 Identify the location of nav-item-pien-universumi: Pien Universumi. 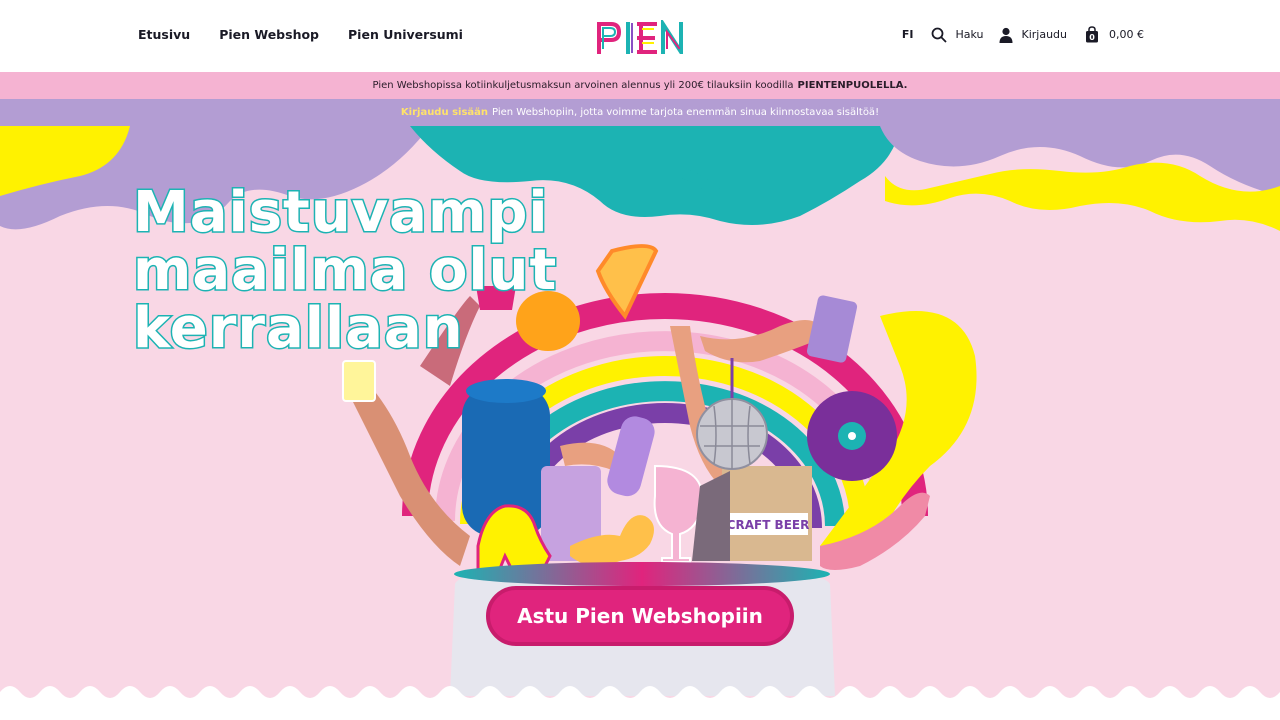
(405, 34).